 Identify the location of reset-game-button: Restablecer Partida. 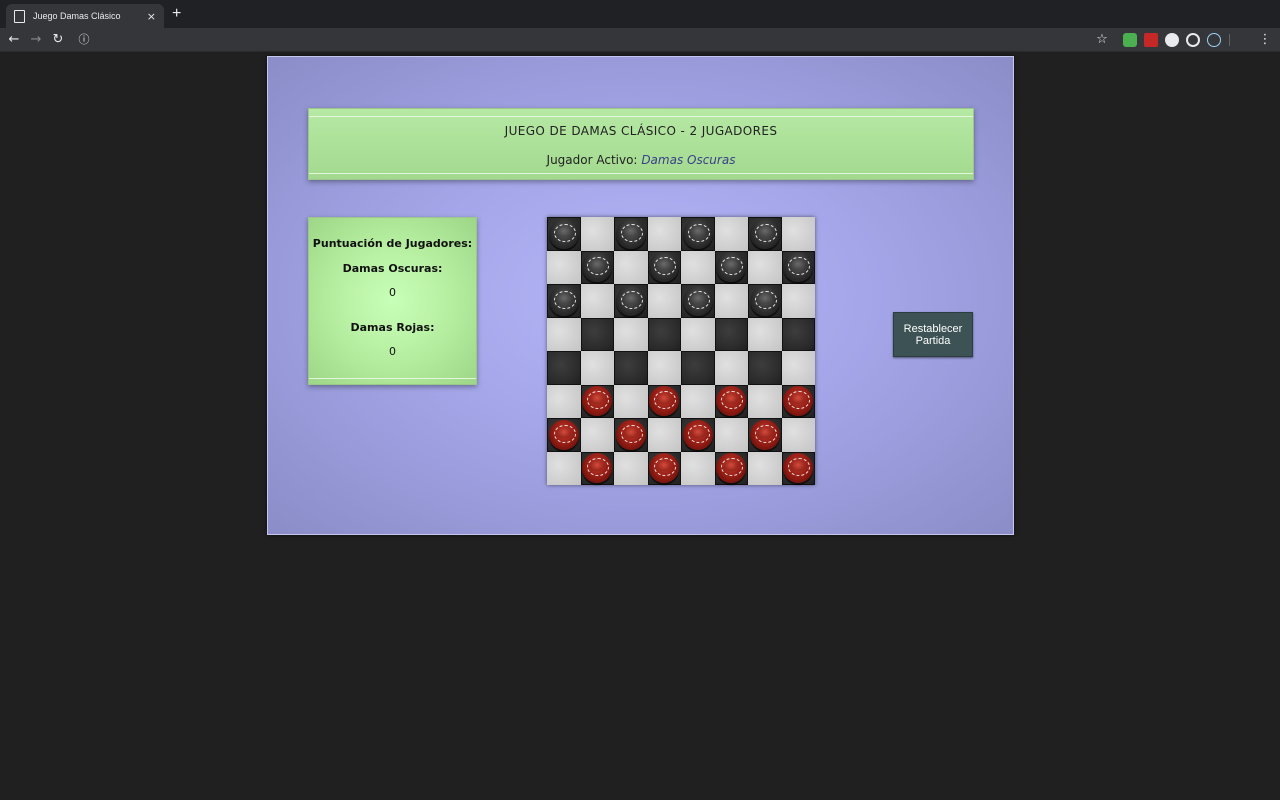
(933, 334).